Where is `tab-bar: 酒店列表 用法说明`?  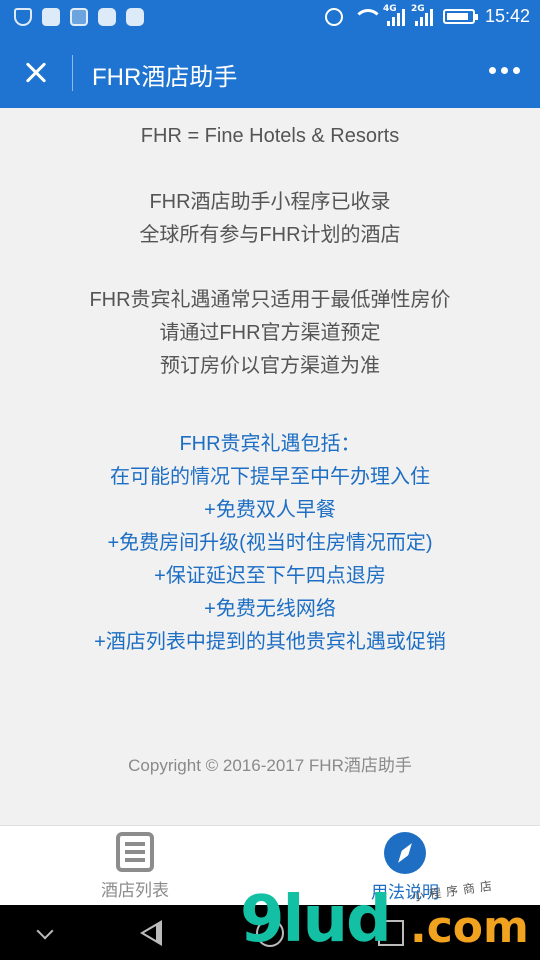 tab-bar: 酒店列表 用法说明 is located at coordinates (270, 865).